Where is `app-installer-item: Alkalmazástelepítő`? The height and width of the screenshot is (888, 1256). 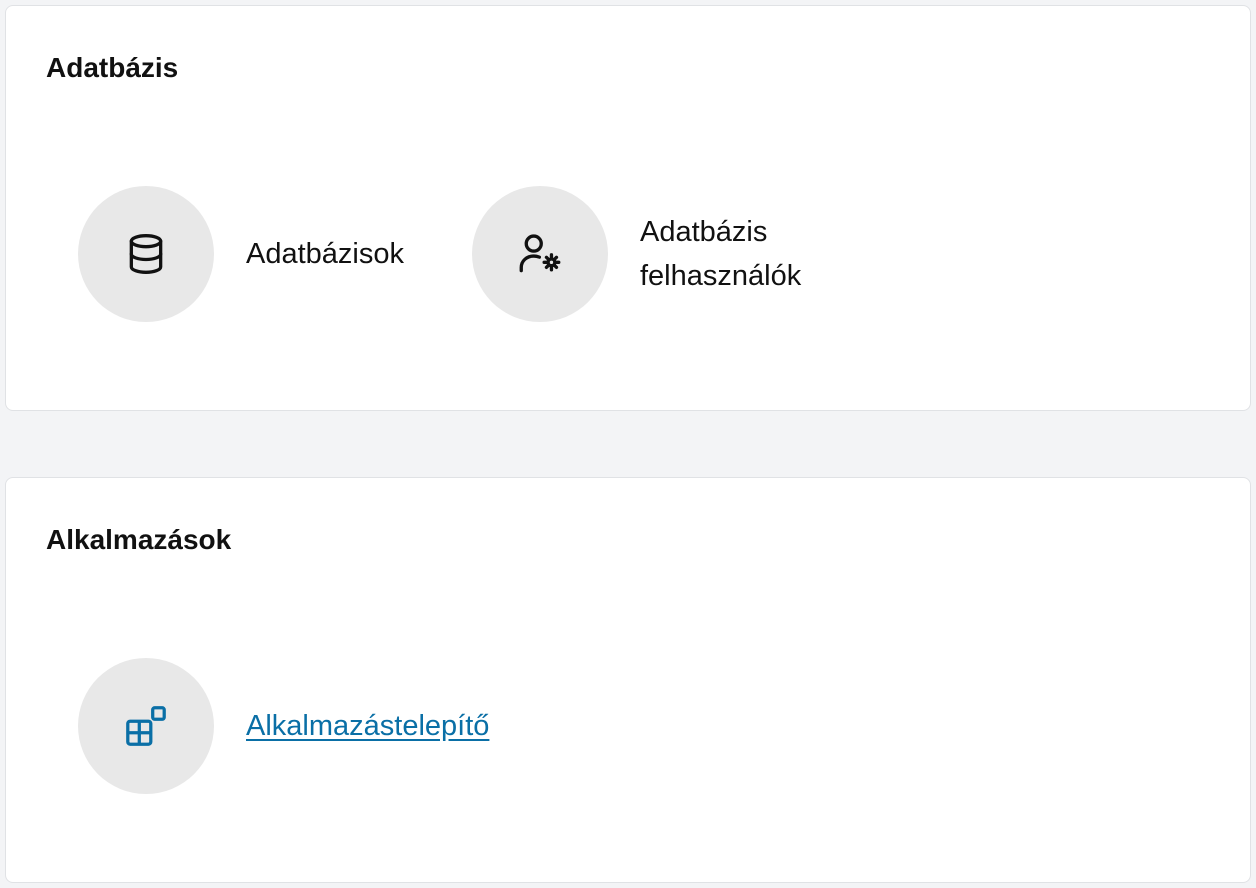 app-installer-item: Alkalmazástelepítő is located at coordinates (283, 726).